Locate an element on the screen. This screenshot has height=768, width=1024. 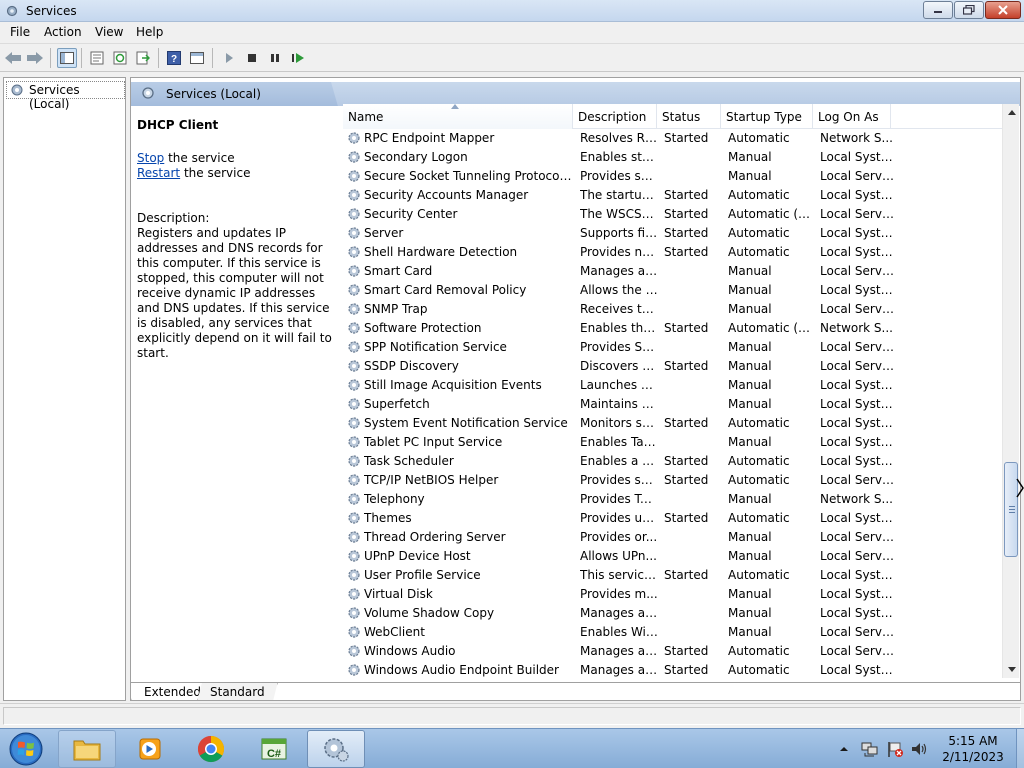
services-gear-icon is located at coordinates (12, 11).